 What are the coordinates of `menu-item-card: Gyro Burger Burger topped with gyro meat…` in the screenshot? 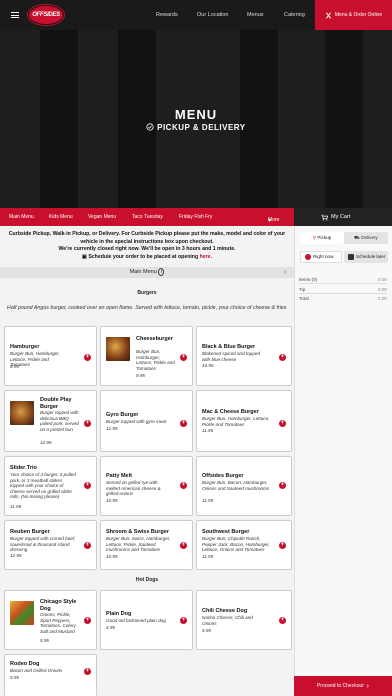 It's located at (146, 421).